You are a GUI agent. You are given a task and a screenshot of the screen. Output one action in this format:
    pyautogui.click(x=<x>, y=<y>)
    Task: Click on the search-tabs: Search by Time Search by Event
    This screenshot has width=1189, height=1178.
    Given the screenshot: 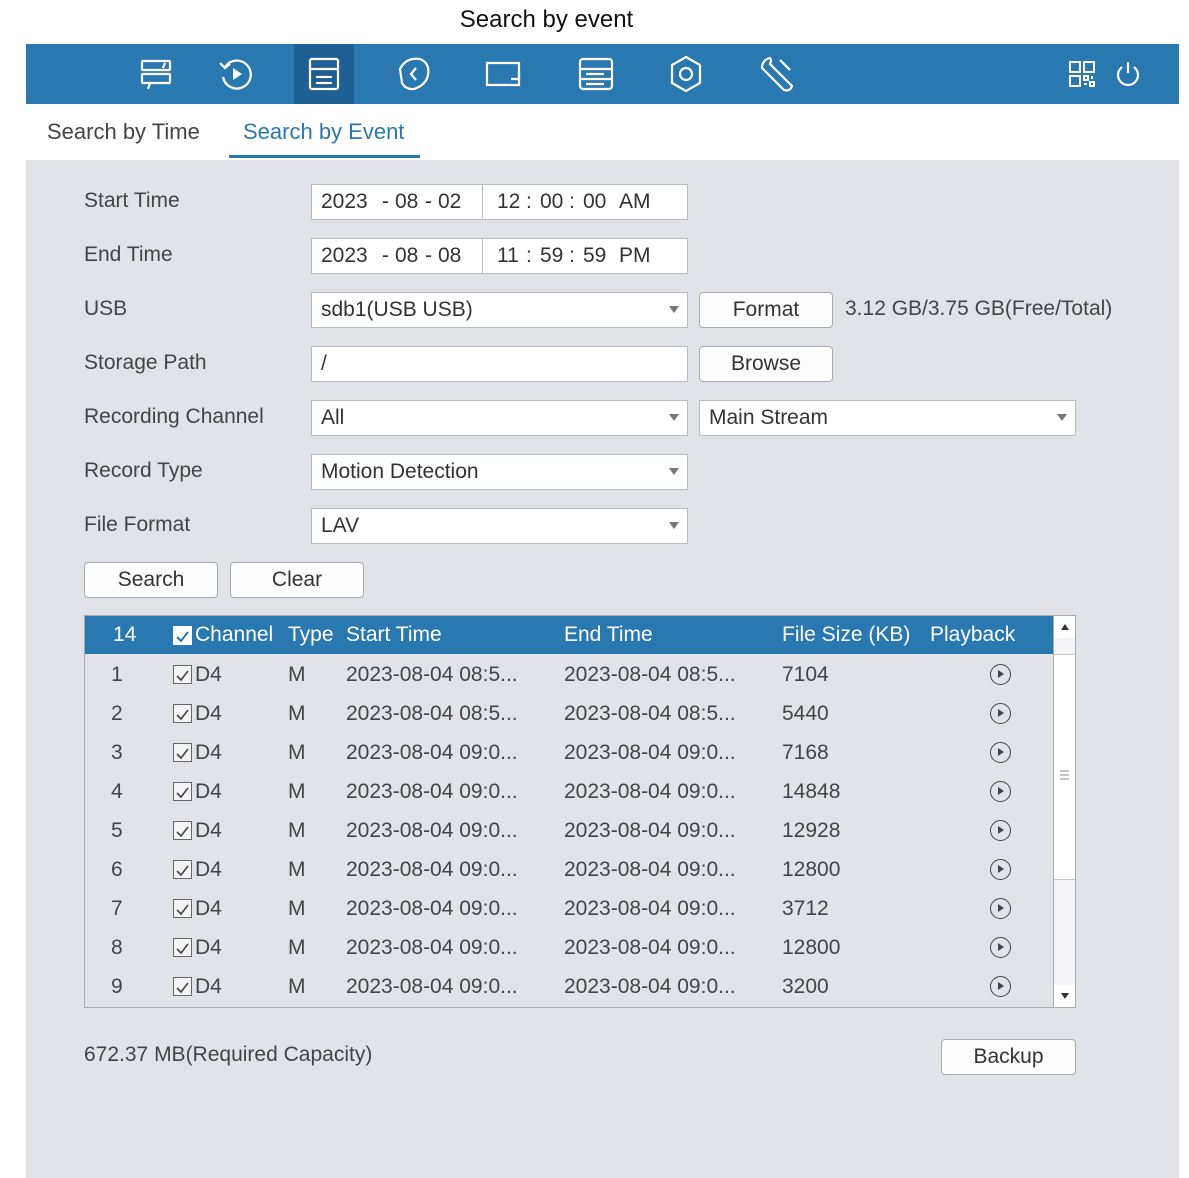 What is the action you would take?
    pyautogui.click(x=602, y=132)
    